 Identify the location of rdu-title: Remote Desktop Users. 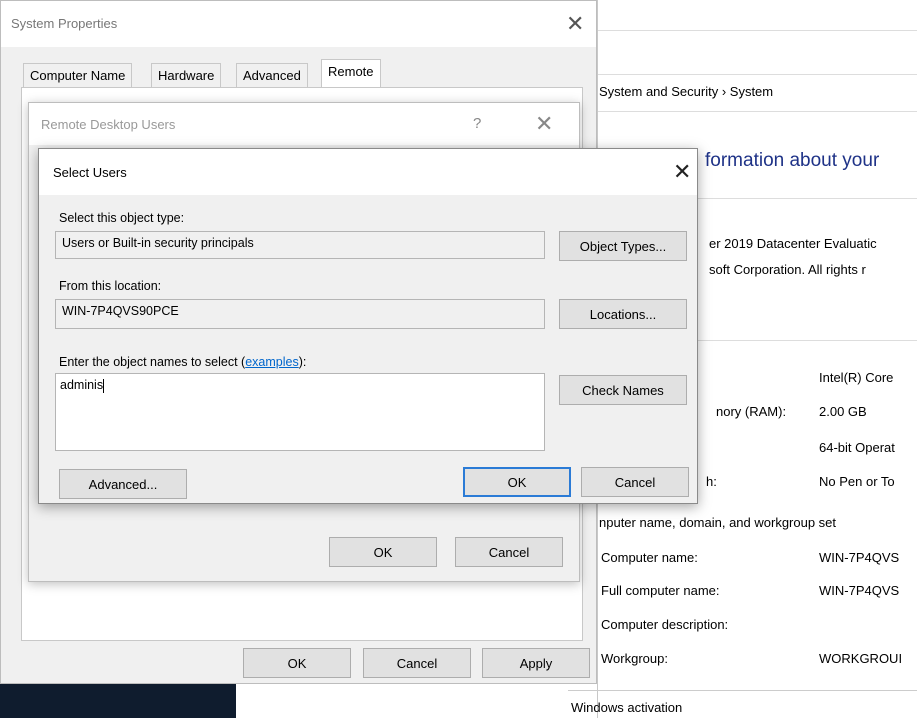
(108, 124).